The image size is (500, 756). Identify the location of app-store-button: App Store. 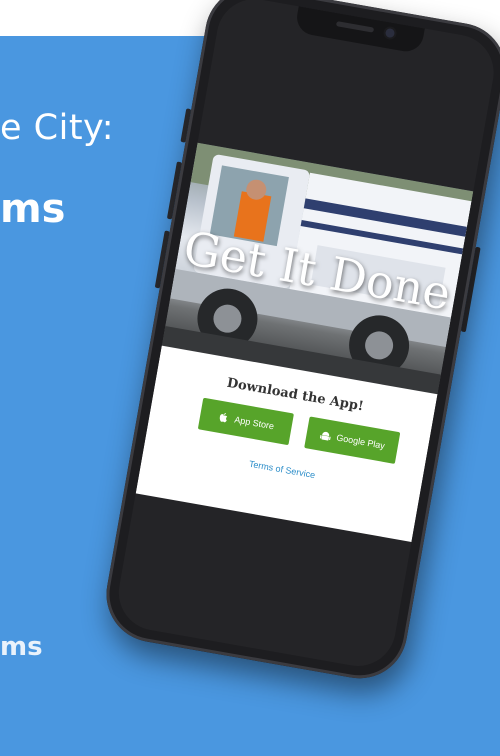
(245, 421).